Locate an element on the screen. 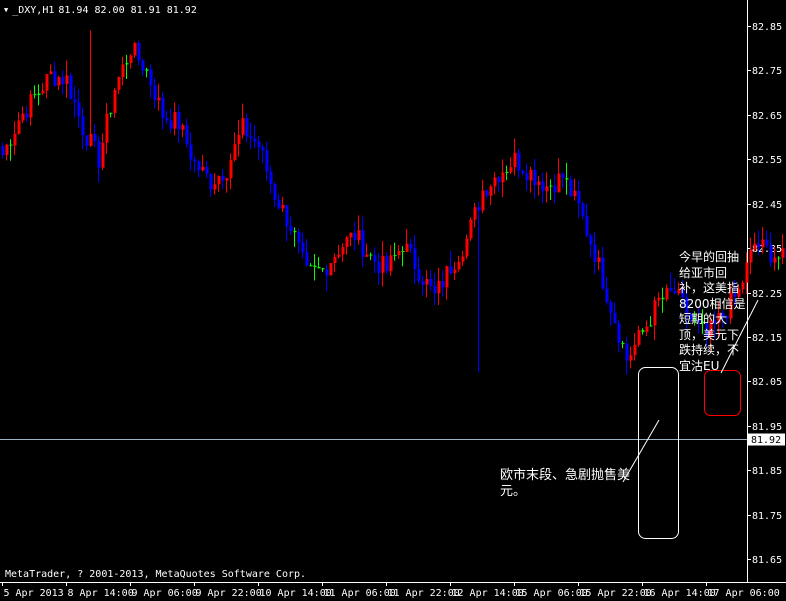  time-tick-label: 17 Apr 06:00 is located at coordinates (744, 593).